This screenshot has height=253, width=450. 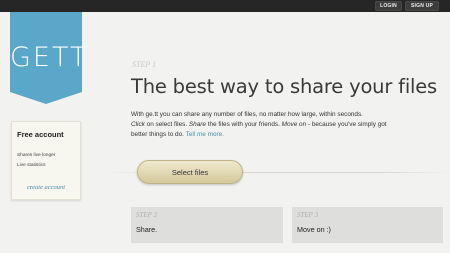 I want to click on step-1-label: STEP 1, so click(x=144, y=64).